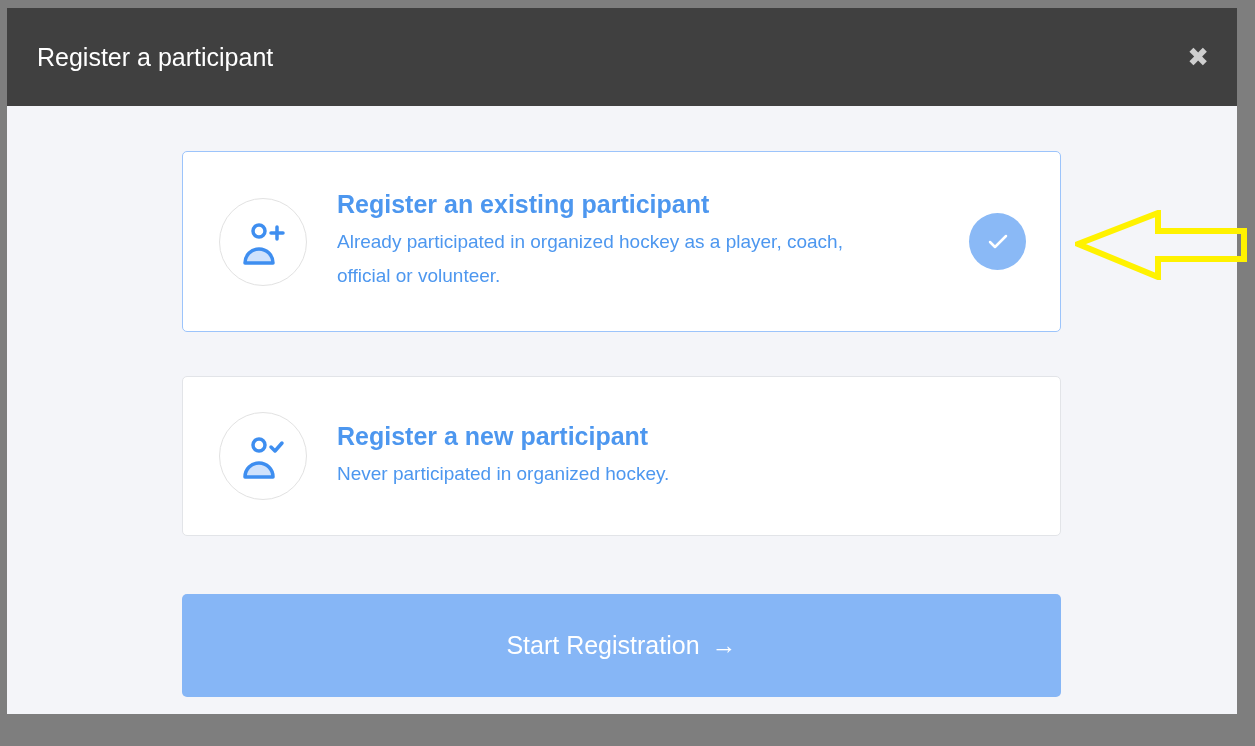  I want to click on option-description: Already participated in organized hockey as a player, coach, official or volunteer., so click(590, 259).